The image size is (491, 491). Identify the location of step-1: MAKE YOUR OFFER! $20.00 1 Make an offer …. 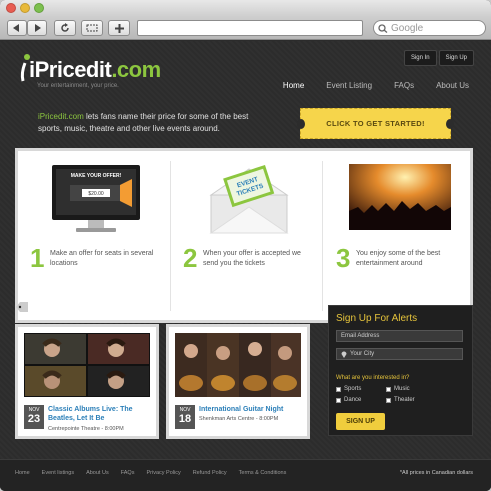
(93, 235).